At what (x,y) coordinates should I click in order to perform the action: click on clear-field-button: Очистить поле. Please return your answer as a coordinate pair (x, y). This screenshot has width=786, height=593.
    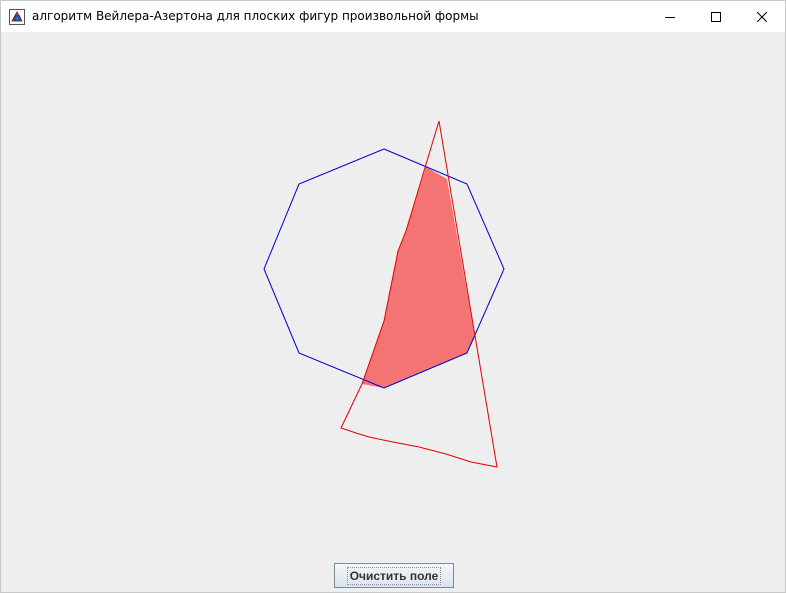
    Looking at the image, I should click on (394, 575).